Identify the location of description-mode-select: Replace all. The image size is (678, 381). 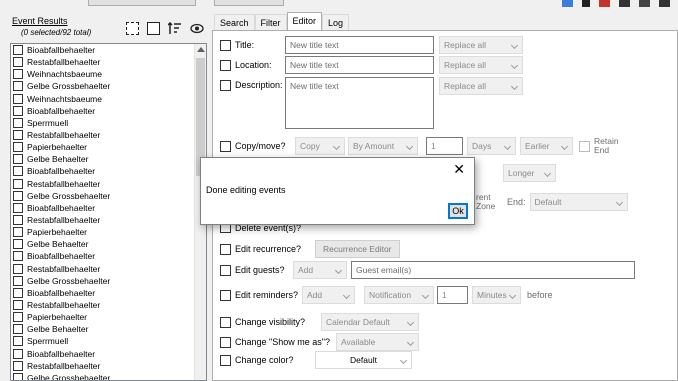
(481, 86).